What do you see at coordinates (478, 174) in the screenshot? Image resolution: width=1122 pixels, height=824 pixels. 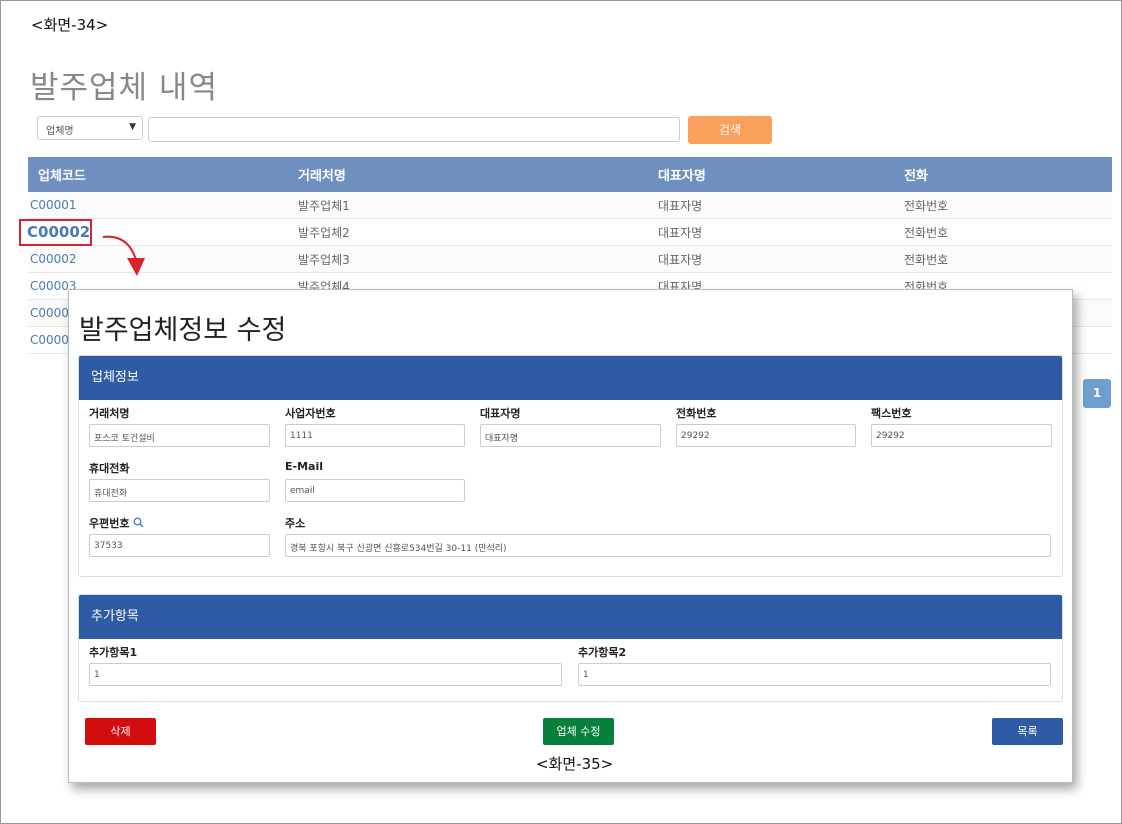 I see `header-client-name: 거래처명` at bounding box center [478, 174].